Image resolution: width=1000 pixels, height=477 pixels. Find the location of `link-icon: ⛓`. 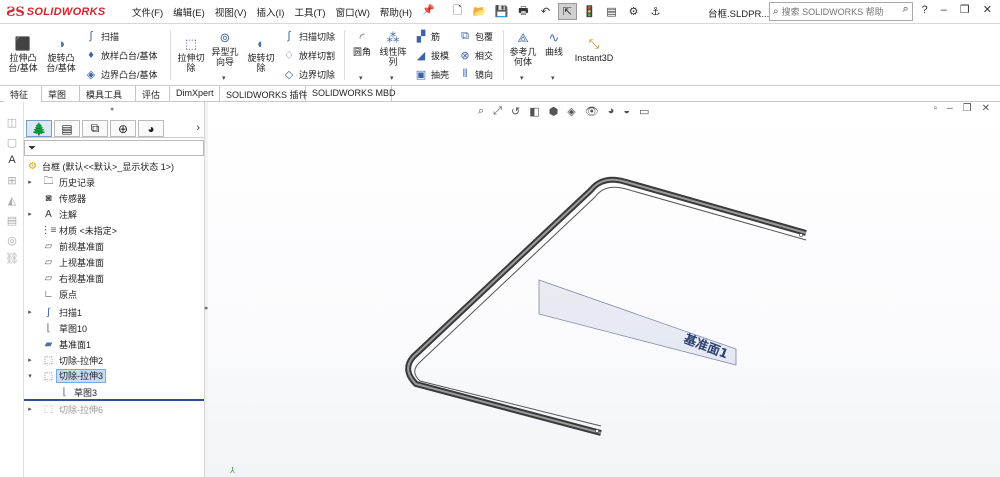

link-icon: ⛓ is located at coordinates (12, 259).